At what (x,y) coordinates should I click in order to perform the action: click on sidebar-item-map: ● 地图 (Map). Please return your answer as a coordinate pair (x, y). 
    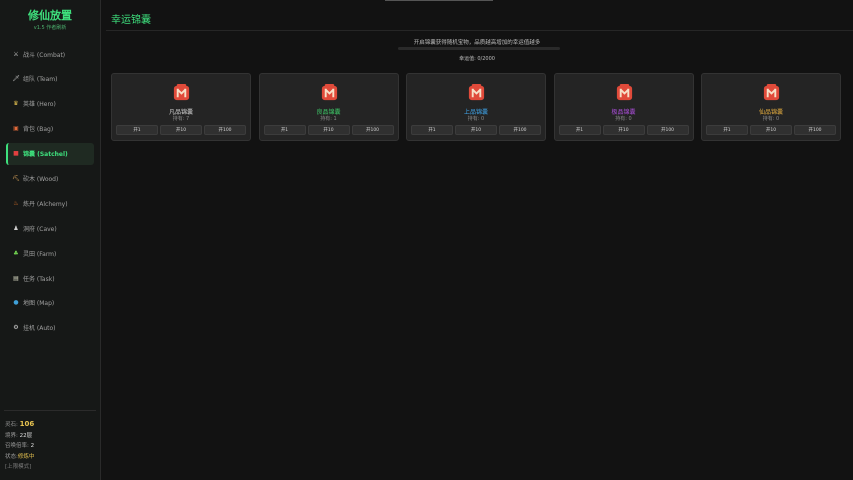
    Looking at the image, I should click on (50, 303).